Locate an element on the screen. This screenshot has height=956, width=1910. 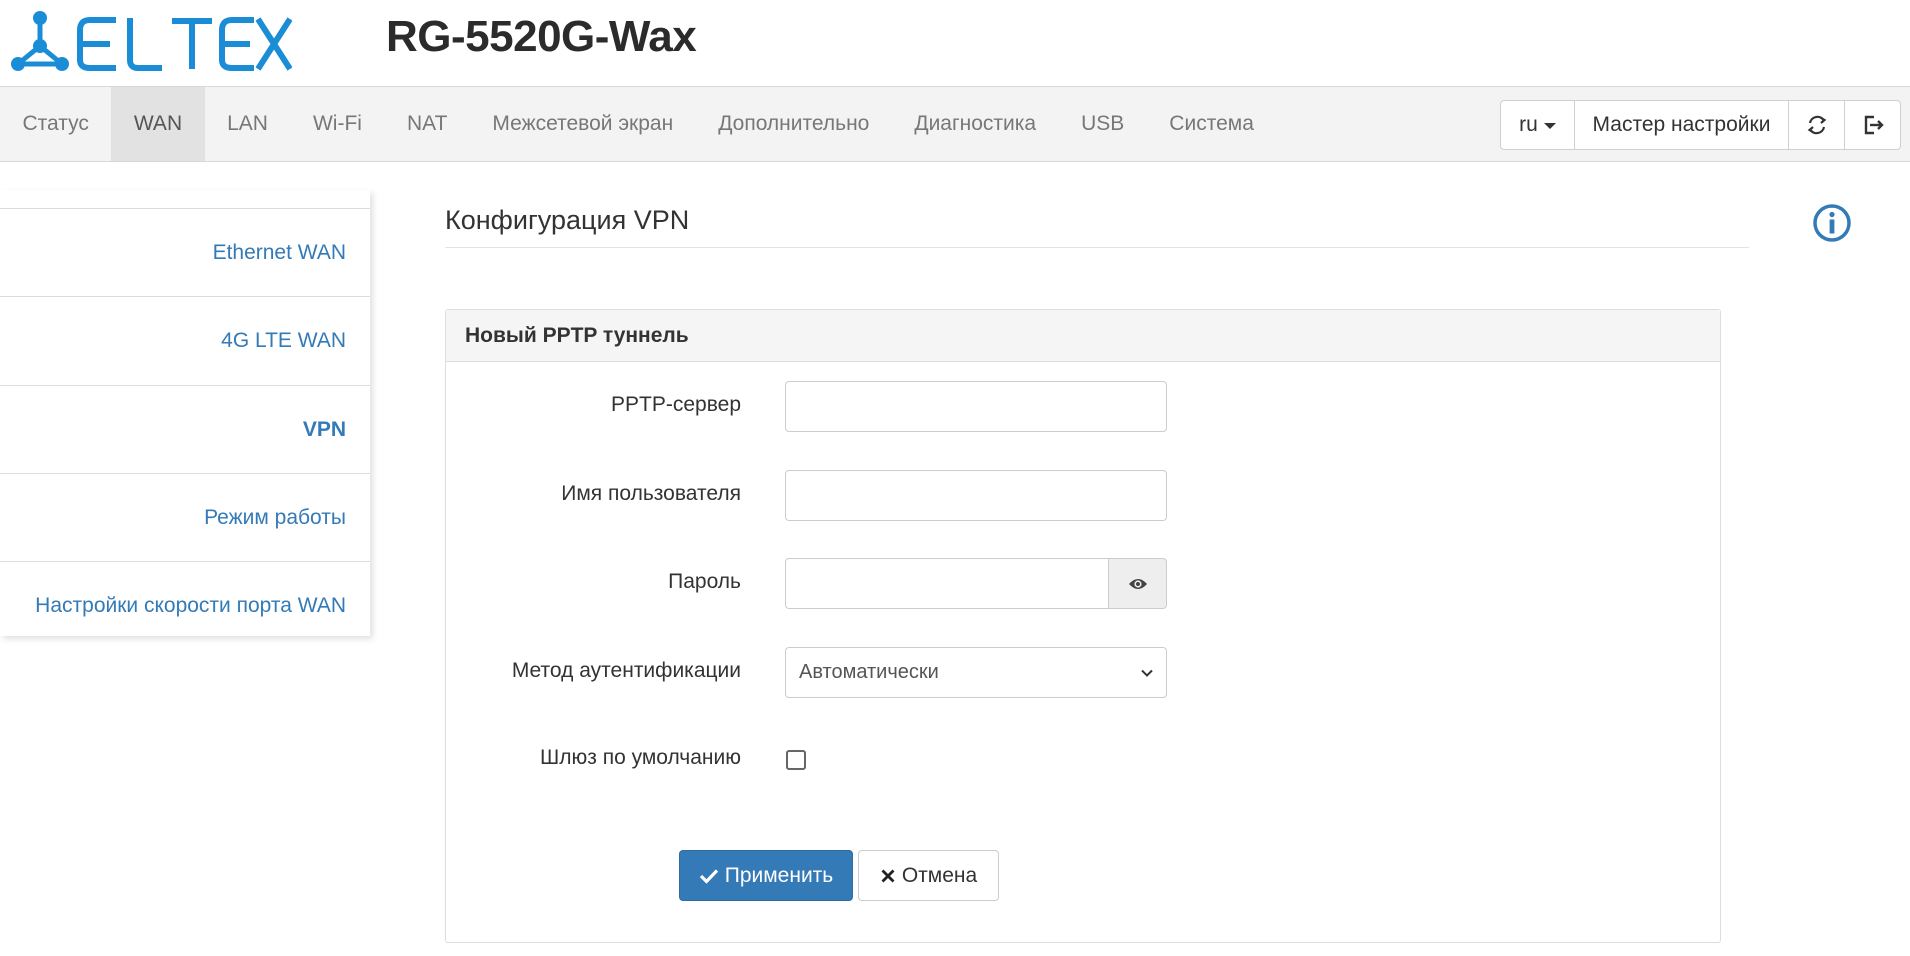
pptp-server-input is located at coordinates (976, 406).